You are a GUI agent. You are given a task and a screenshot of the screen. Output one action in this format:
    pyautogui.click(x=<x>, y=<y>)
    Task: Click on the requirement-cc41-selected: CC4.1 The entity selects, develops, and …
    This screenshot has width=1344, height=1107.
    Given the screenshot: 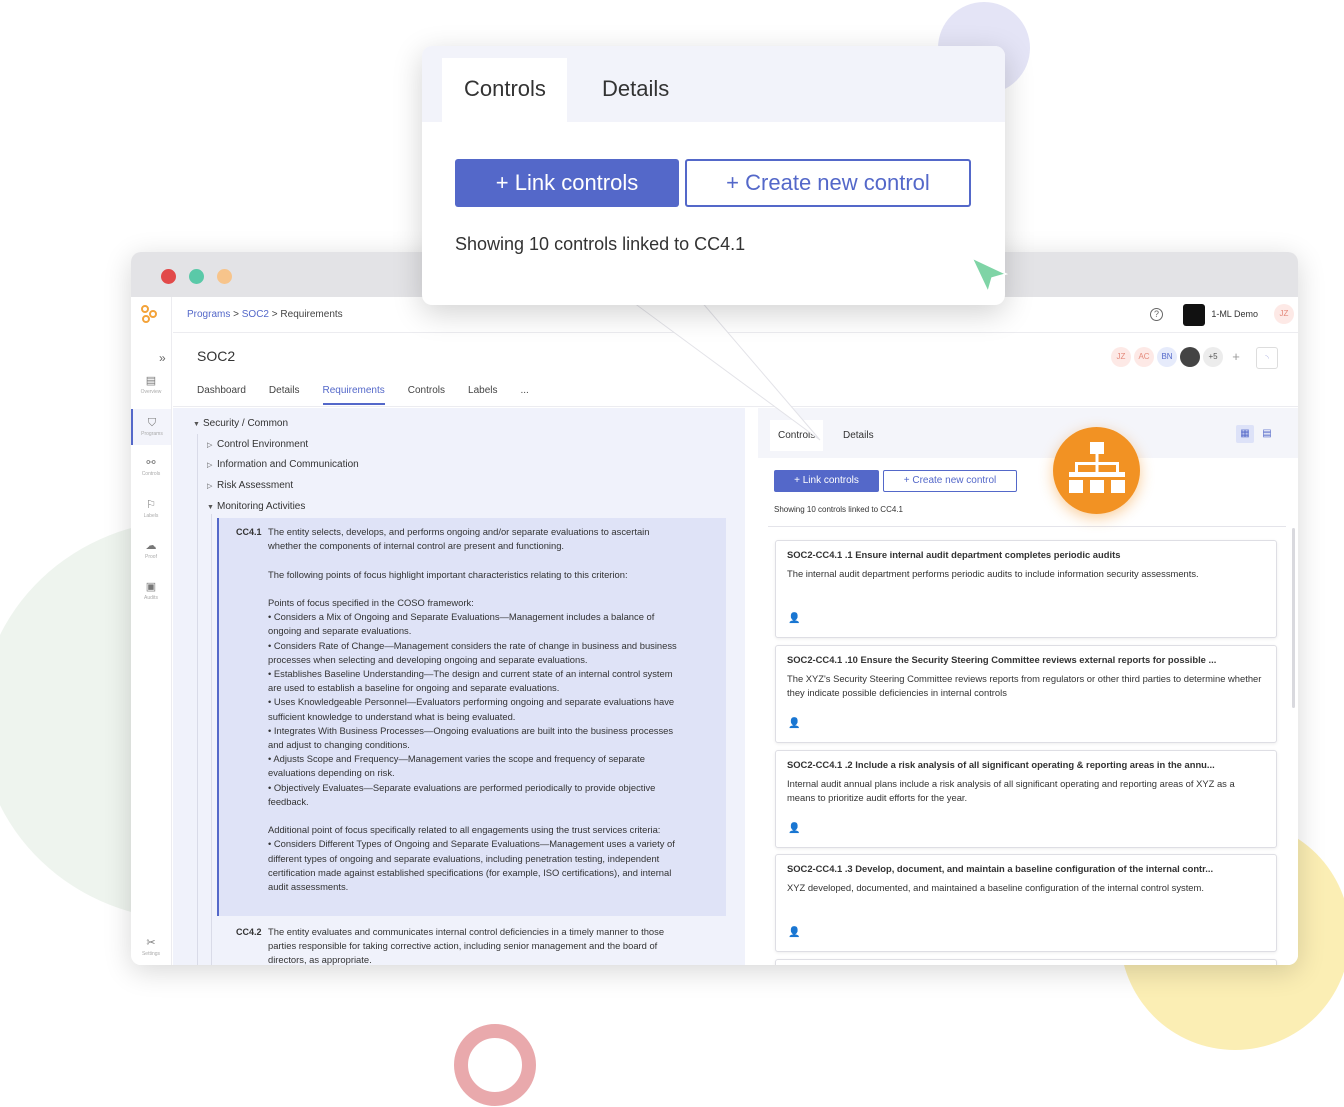 What is the action you would take?
    pyautogui.click(x=471, y=717)
    